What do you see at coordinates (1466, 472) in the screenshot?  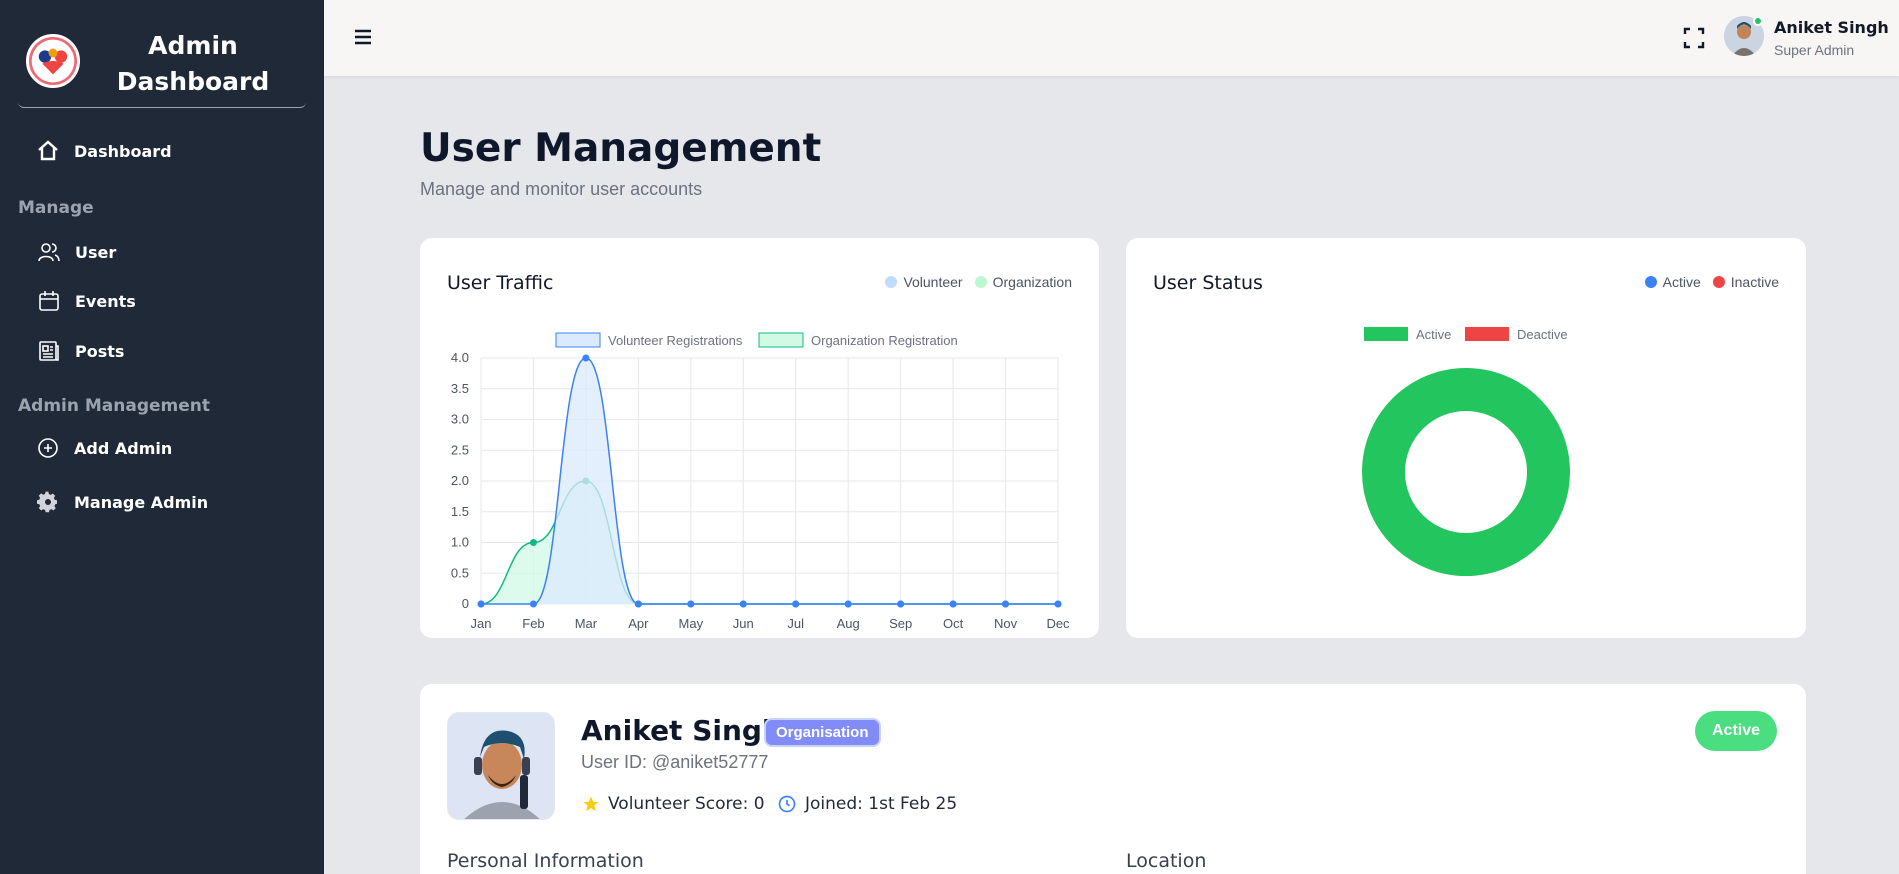 I see `donut-slice` at bounding box center [1466, 472].